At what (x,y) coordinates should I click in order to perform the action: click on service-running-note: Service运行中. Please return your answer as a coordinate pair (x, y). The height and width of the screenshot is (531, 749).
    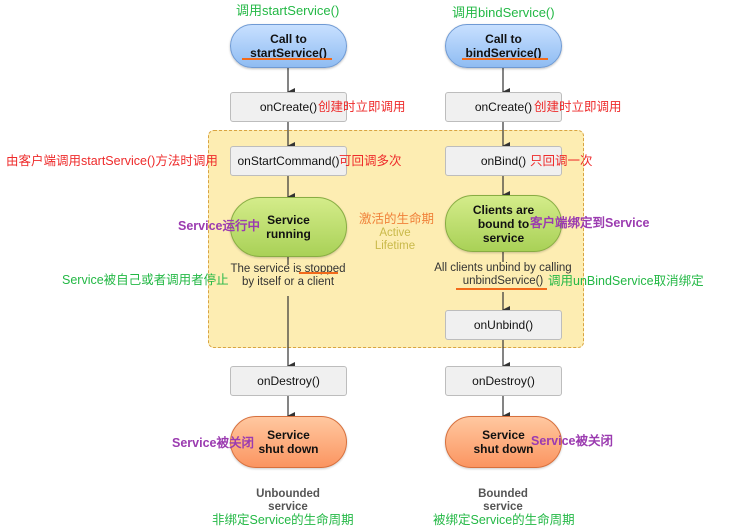
    Looking at the image, I should click on (219, 226).